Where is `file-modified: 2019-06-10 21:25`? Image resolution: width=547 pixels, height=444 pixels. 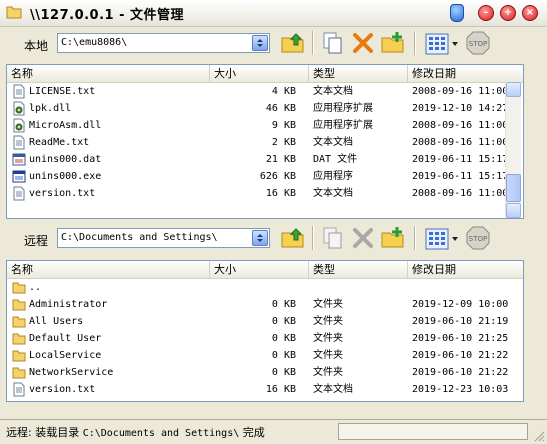
file-modified: 2019-06-10 21:25 is located at coordinates (460, 338).